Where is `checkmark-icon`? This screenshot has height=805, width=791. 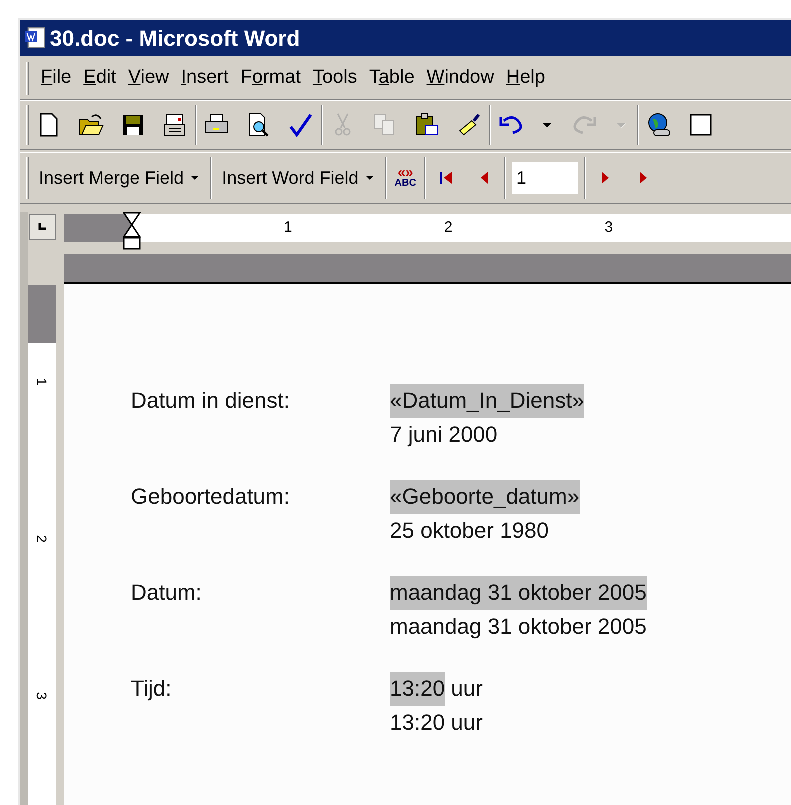
checkmark-icon is located at coordinates (301, 125).